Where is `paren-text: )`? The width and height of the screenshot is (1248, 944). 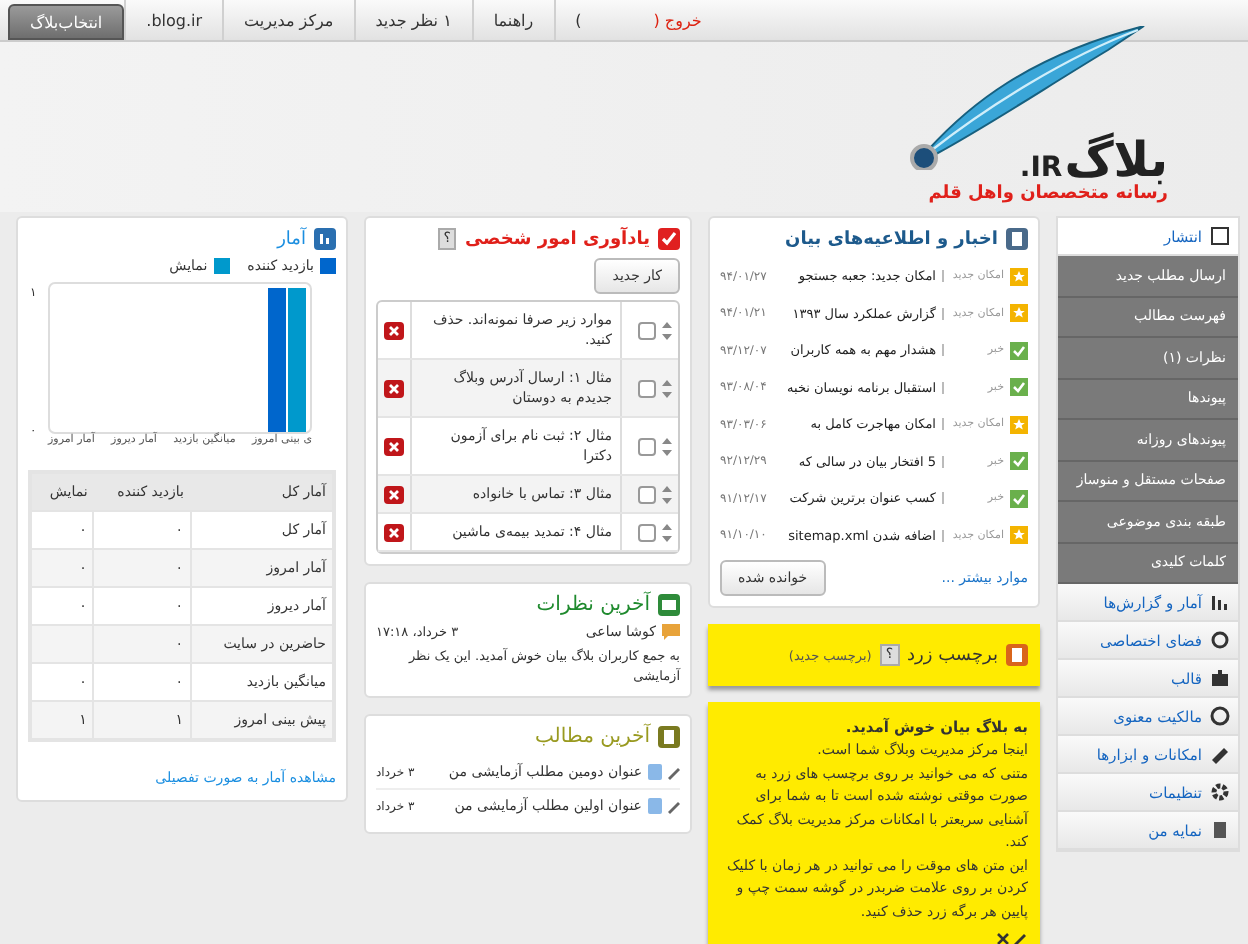 paren-text: ) is located at coordinates (567, 20).